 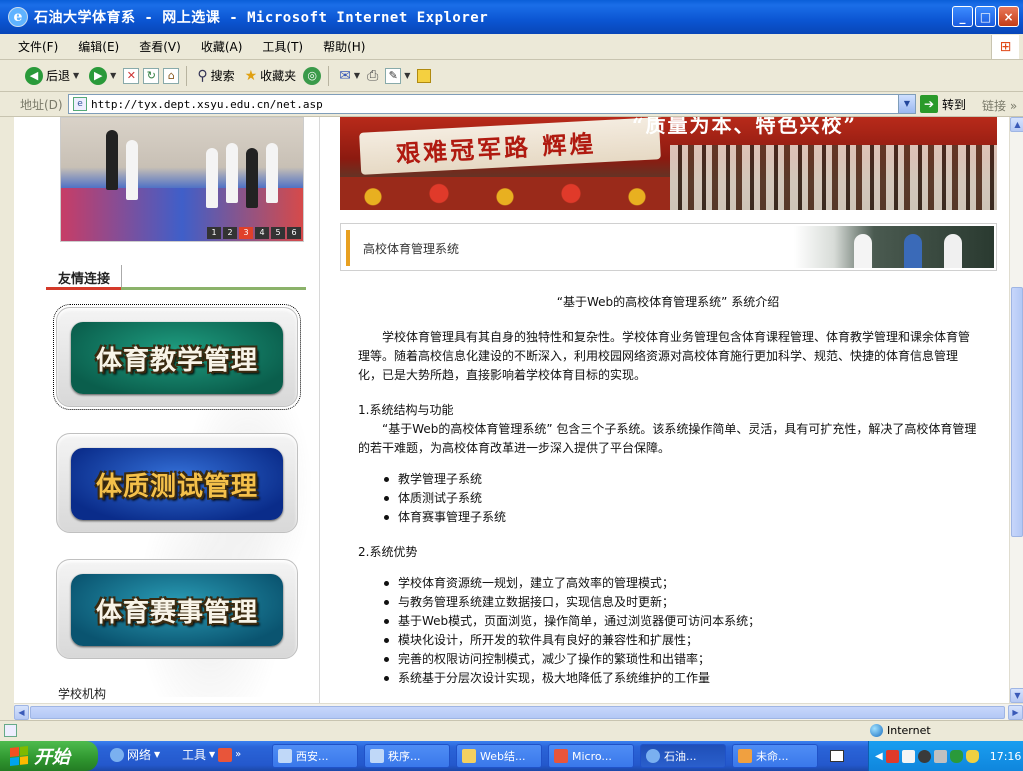 I want to click on scroll-down-icon: ▼, so click(x=1016, y=695).